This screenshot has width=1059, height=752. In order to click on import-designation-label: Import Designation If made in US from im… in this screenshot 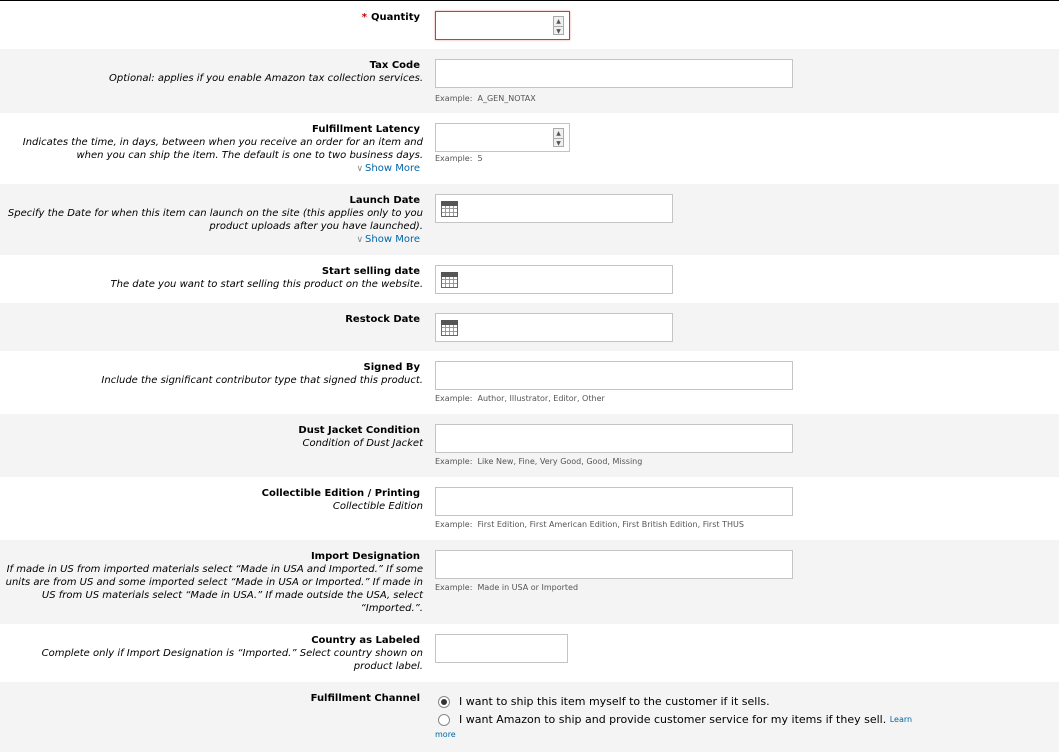, I will do `click(213, 582)`.